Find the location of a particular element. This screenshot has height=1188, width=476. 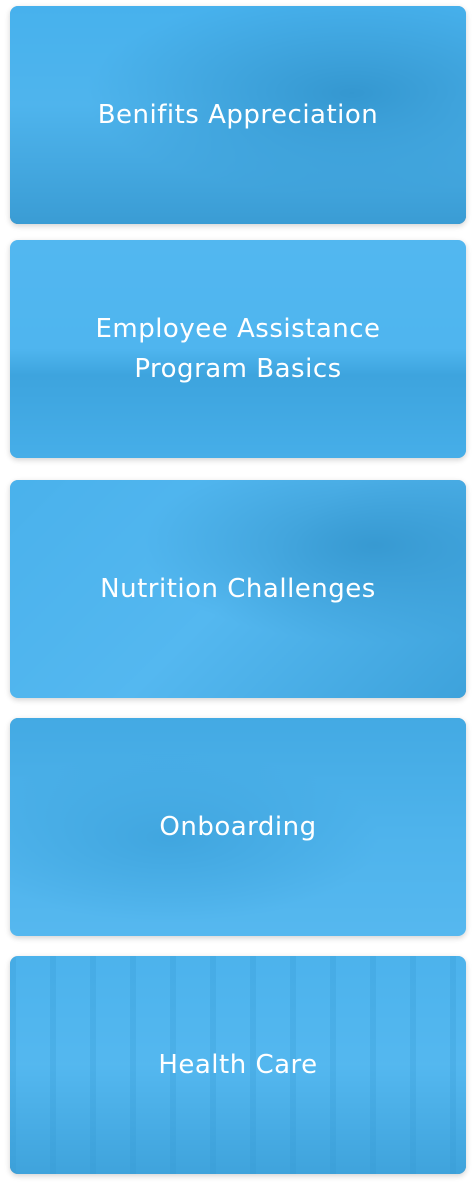

card-title: Health Care is located at coordinates (238, 1065).